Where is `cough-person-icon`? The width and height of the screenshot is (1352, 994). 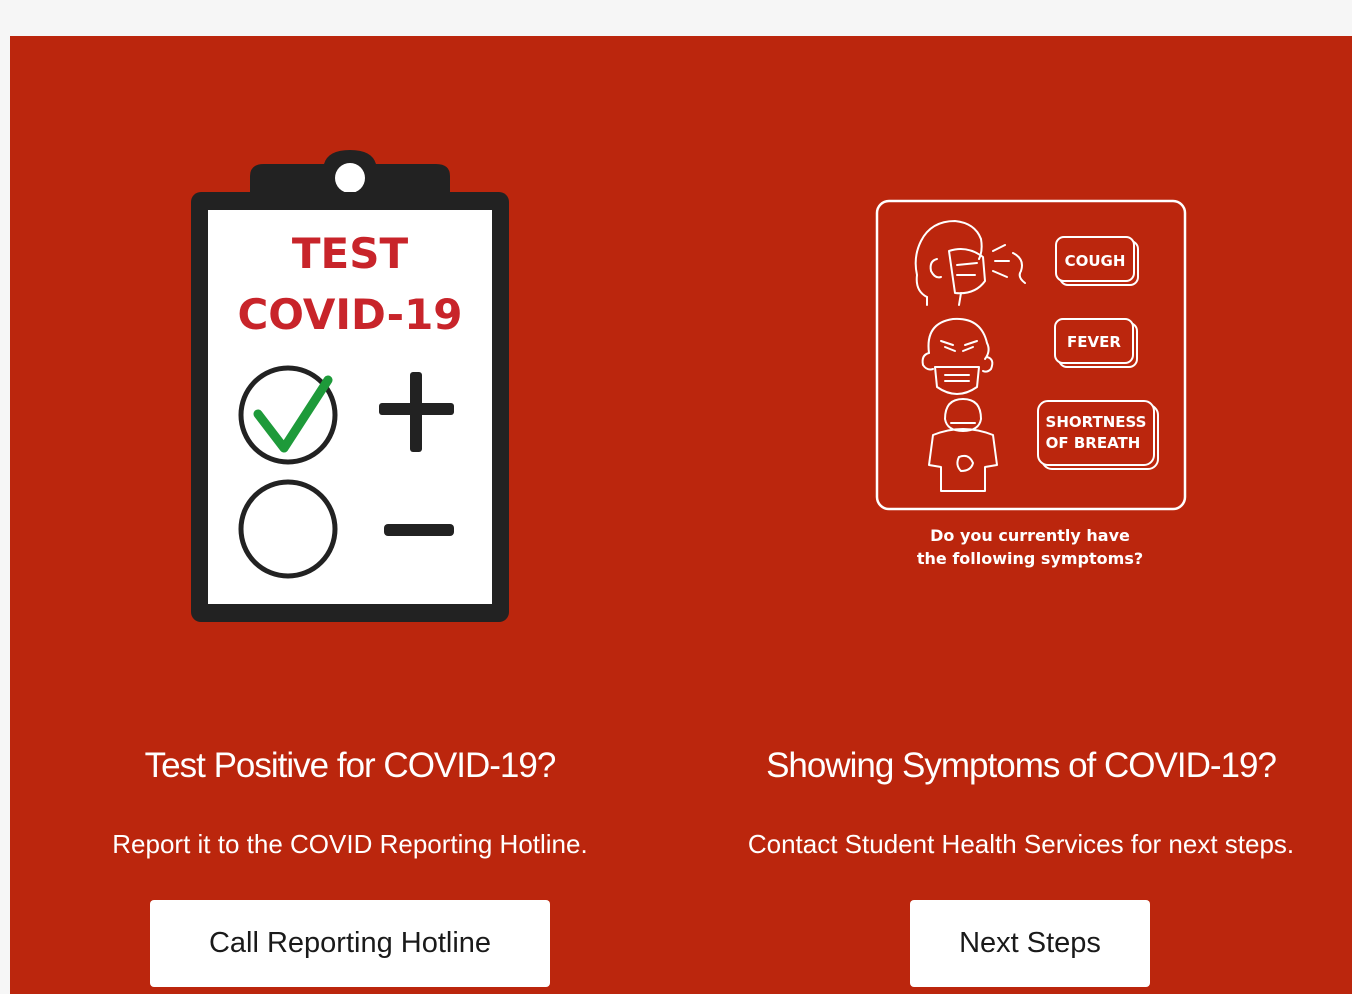
cough-person-icon is located at coordinates (970, 263).